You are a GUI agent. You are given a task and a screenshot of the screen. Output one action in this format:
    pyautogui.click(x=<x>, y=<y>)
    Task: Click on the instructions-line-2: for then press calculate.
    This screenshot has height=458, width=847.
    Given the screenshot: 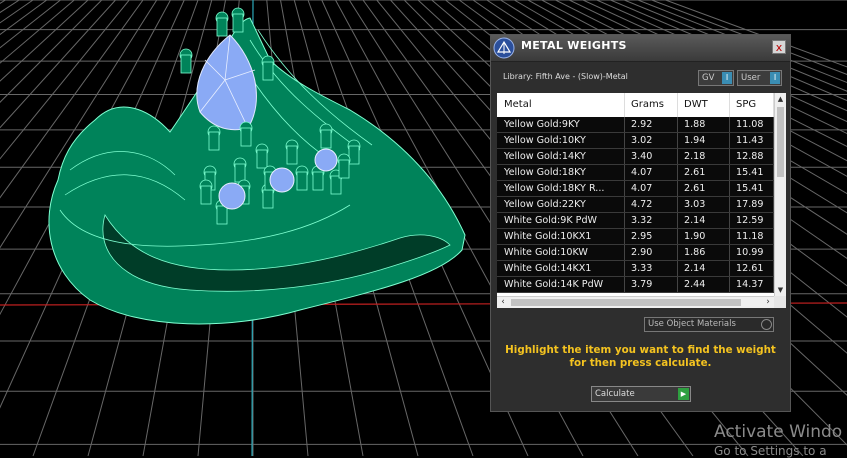 What is the action you would take?
    pyautogui.click(x=640, y=363)
    